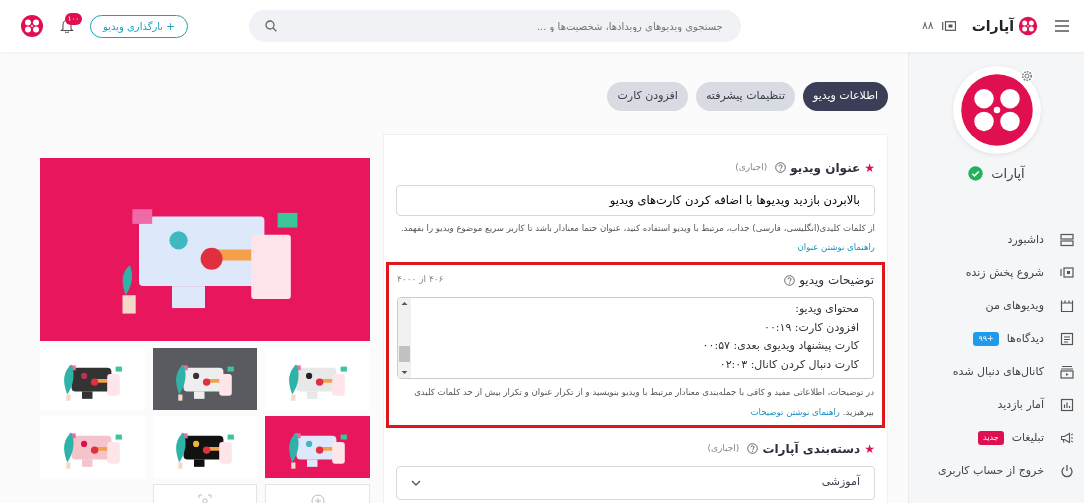 The width and height of the screenshot is (1084, 503). I want to click on field-label: توضیحات ویدیو, so click(836, 281).